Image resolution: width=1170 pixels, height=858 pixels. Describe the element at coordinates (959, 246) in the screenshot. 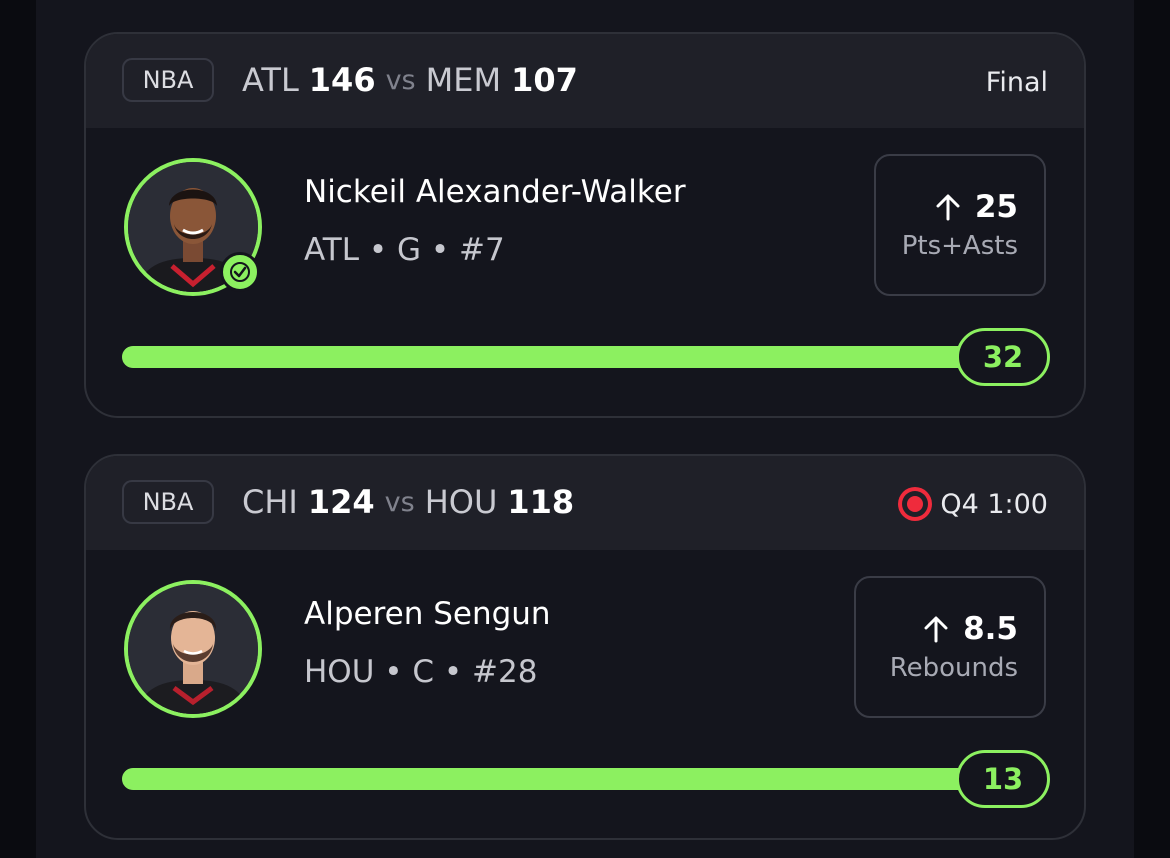

I see `prop-stat-label: Pts+Asts` at that location.